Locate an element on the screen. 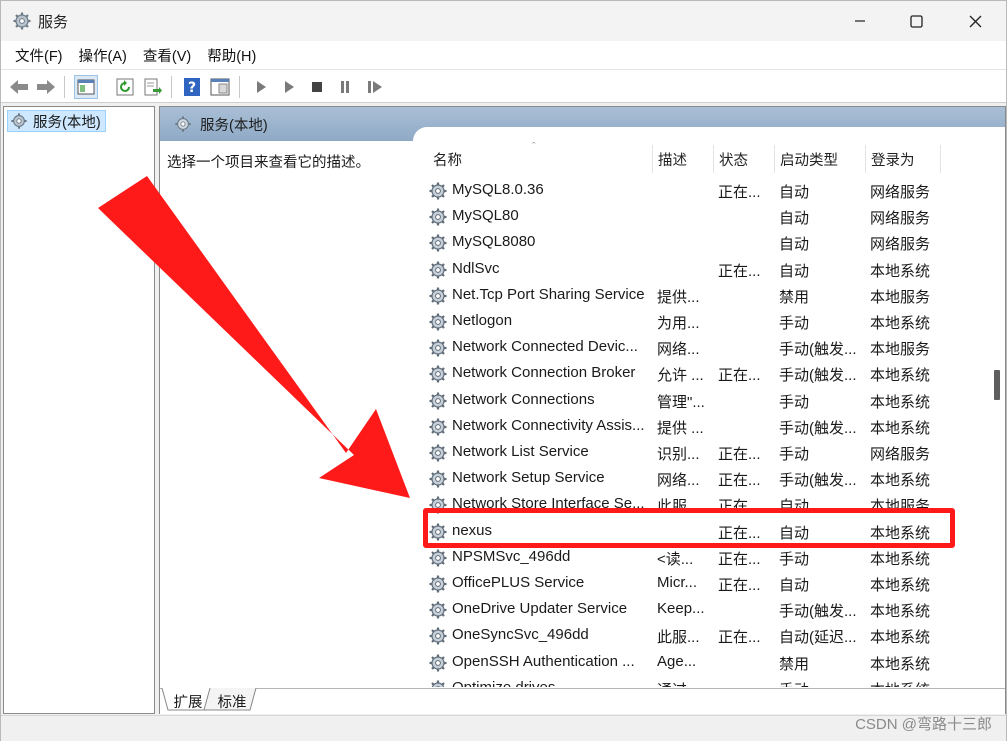 Image resolution: width=1007 pixels, height=741 pixels. resume-service-icon is located at coordinates (375, 87).